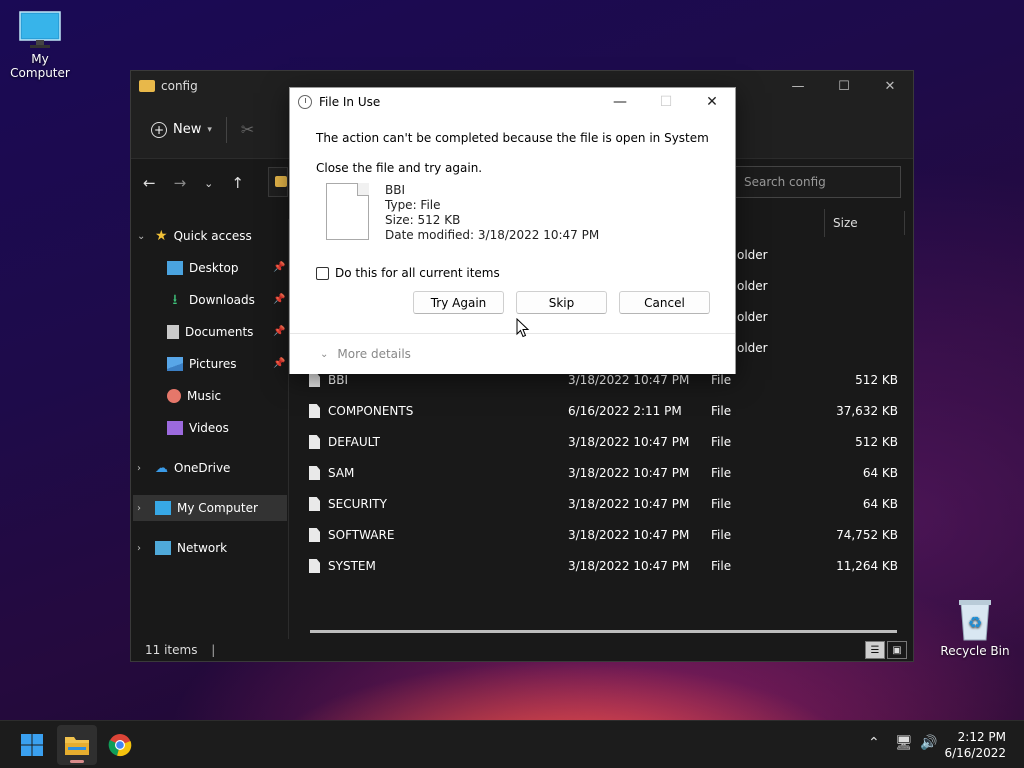  What do you see at coordinates (561, 302) in the screenshot?
I see `skip-button: Skip` at bounding box center [561, 302].